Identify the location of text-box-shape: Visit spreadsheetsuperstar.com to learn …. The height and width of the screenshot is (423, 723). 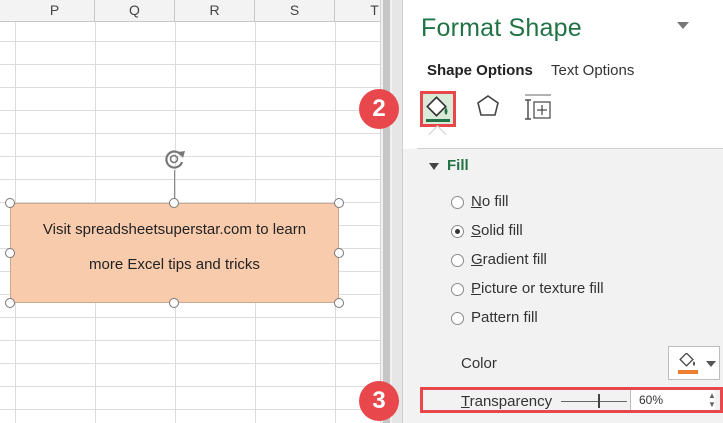
(174, 253).